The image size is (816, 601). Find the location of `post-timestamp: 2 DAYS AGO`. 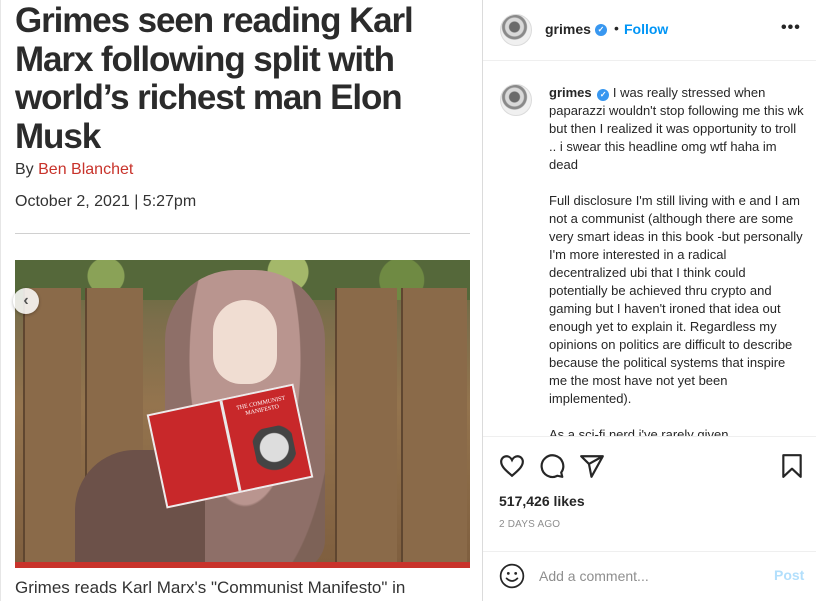

post-timestamp: 2 DAYS AGO is located at coordinates (529, 524).